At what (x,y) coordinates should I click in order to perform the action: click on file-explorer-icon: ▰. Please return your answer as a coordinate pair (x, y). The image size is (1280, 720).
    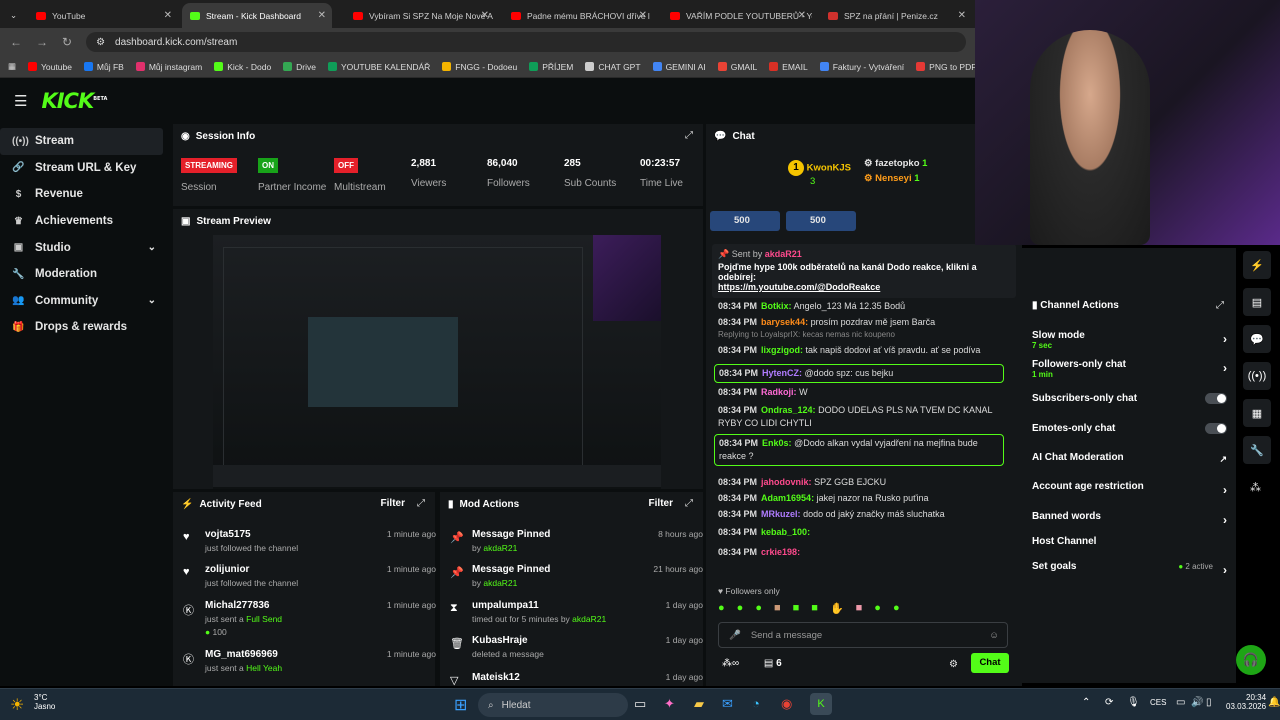
    Looking at the image, I should click on (699, 704).